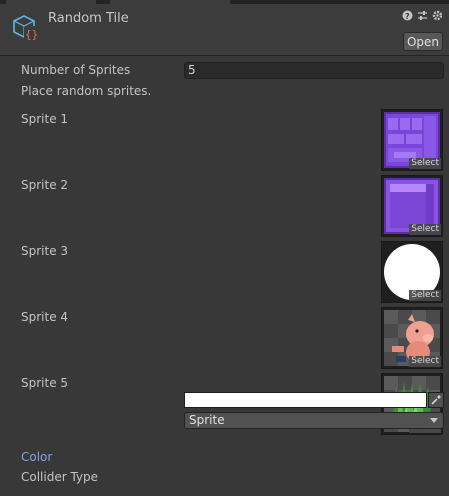 The width and height of the screenshot is (449, 496). Describe the element at coordinates (207, 420) in the screenshot. I see `collider-type-value: Sprite` at that location.